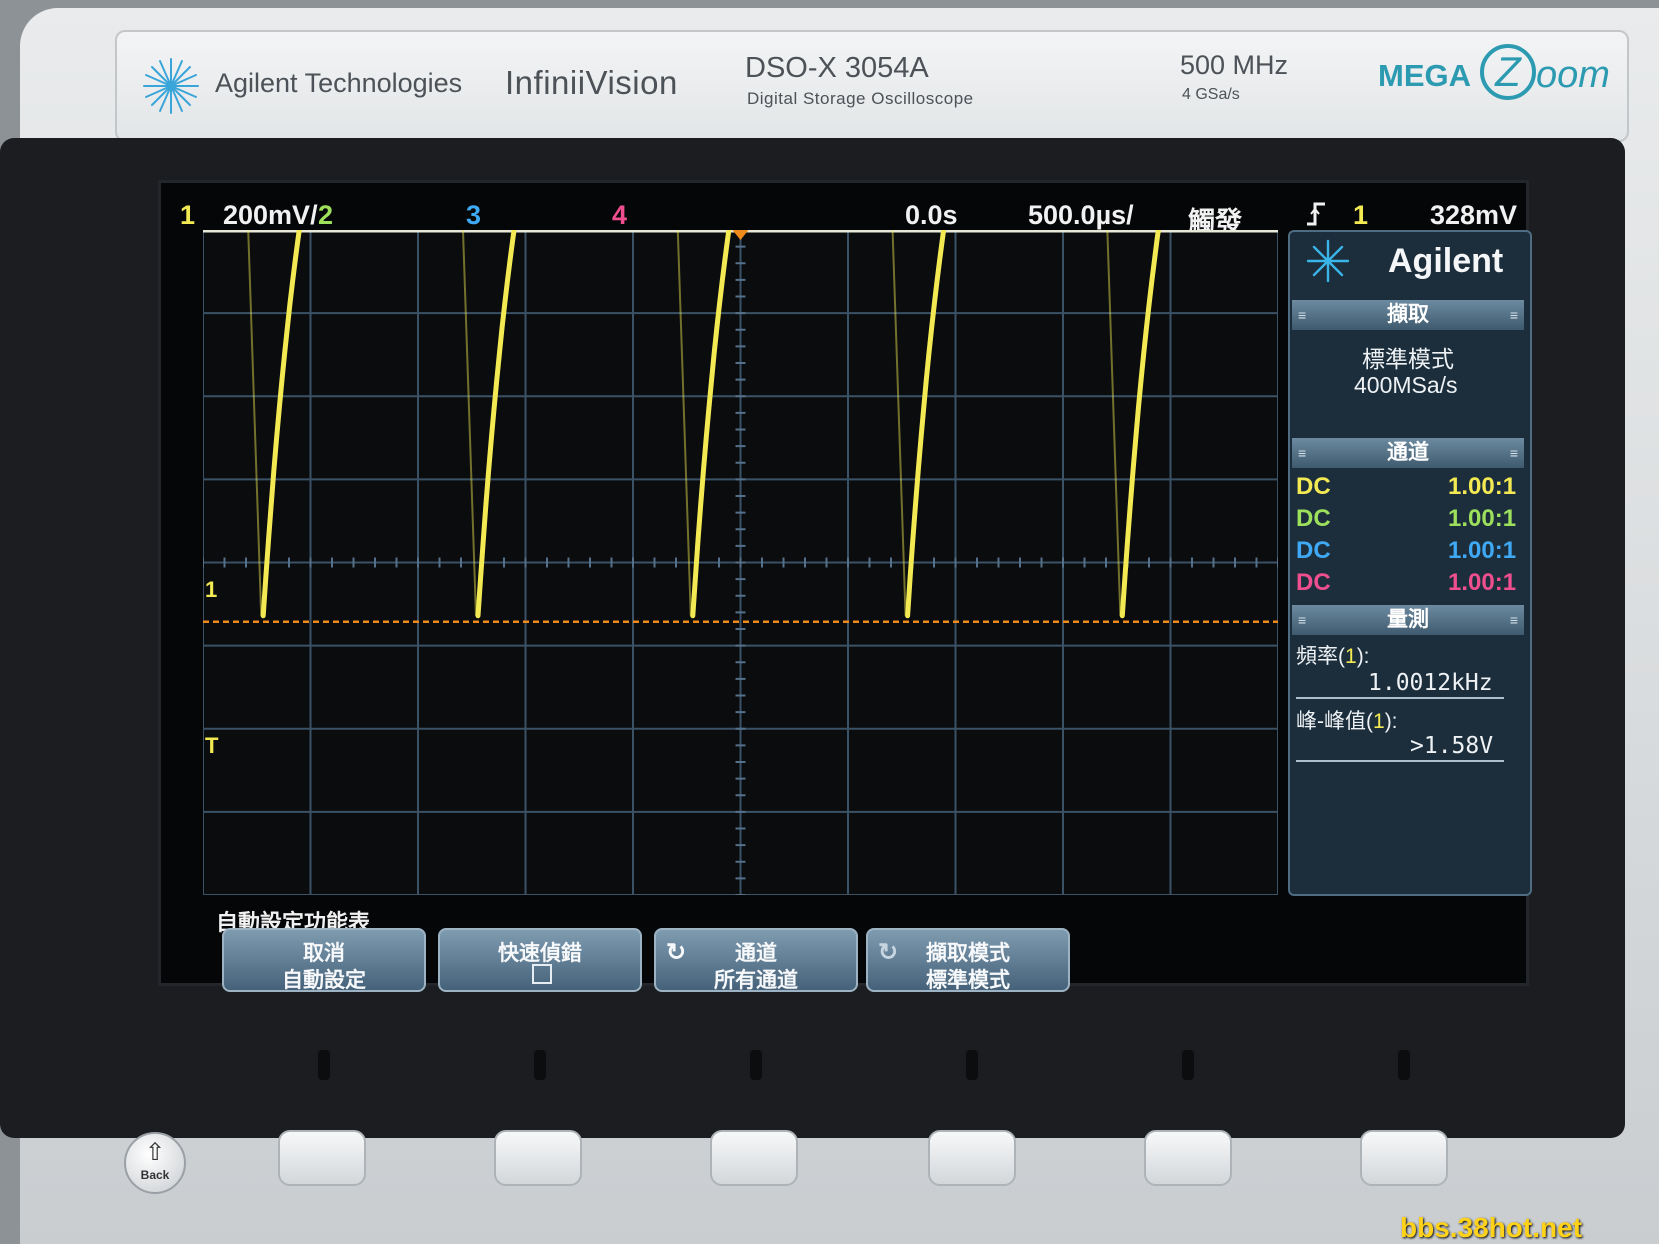 This screenshot has height=1244, width=1659. I want to click on measure-section-header: ≡ 量測 ≡, so click(1408, 620).